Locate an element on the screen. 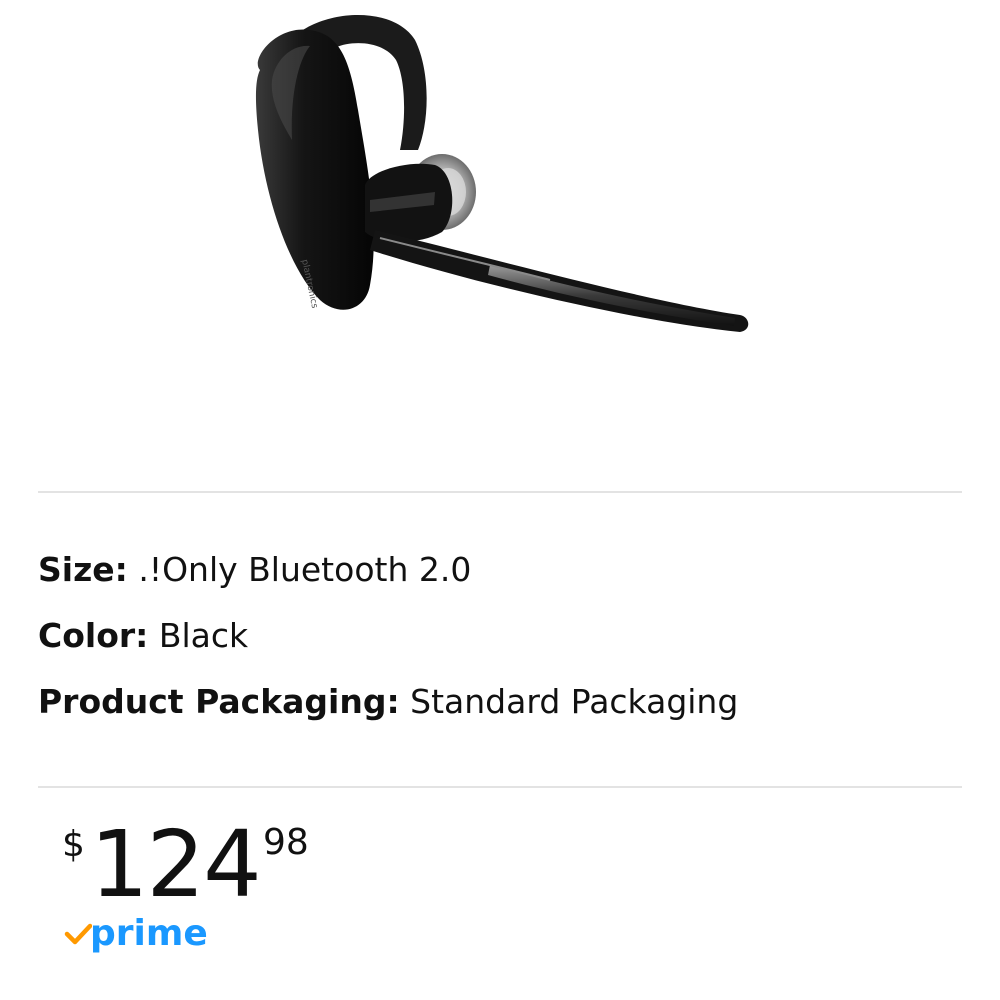  divider-top is located at coordinates (500, 492).